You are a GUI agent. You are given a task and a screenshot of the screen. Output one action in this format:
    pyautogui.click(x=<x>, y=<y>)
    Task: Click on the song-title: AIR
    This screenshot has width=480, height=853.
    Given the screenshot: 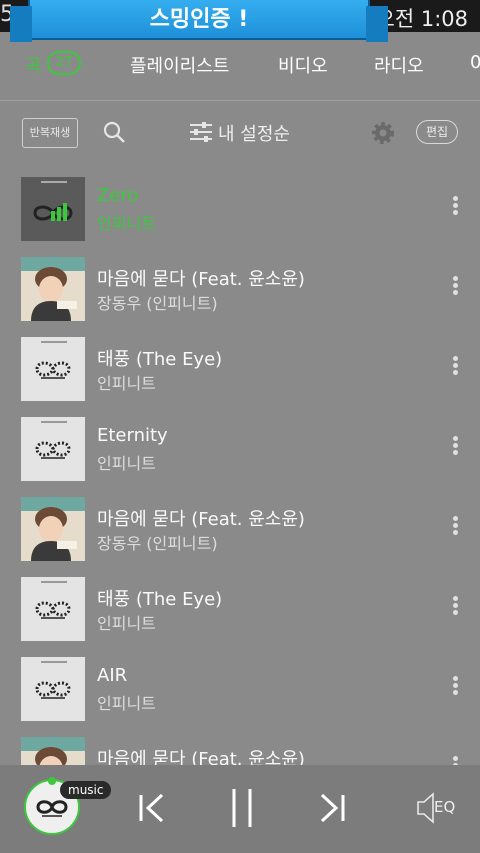 What is the action you would take?
    pyautogui.click(x=112, y=675)
    